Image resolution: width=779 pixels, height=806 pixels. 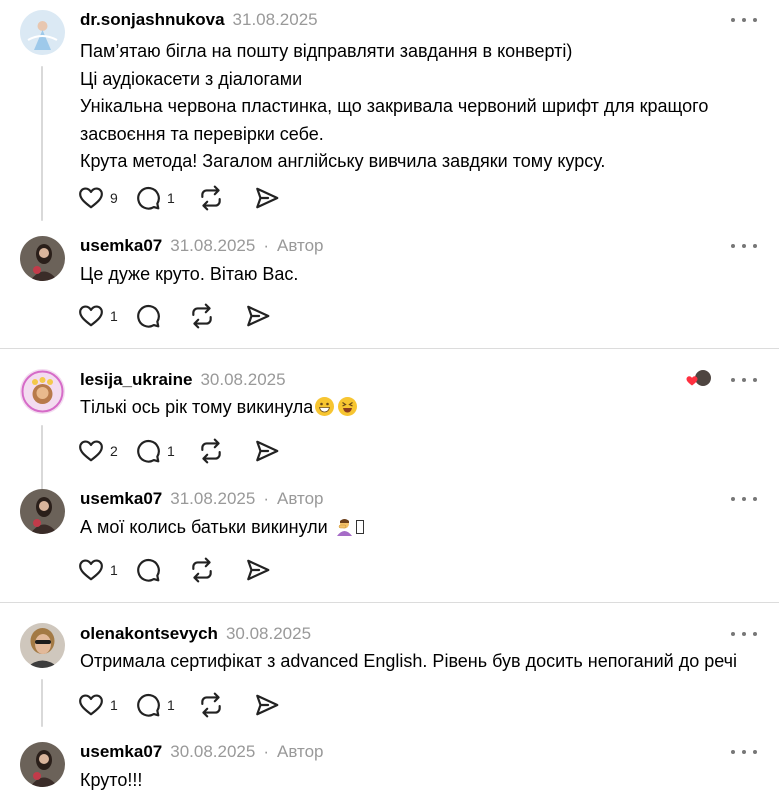 I want to click on action-bar: 1 1, so click(x=179, y=705).